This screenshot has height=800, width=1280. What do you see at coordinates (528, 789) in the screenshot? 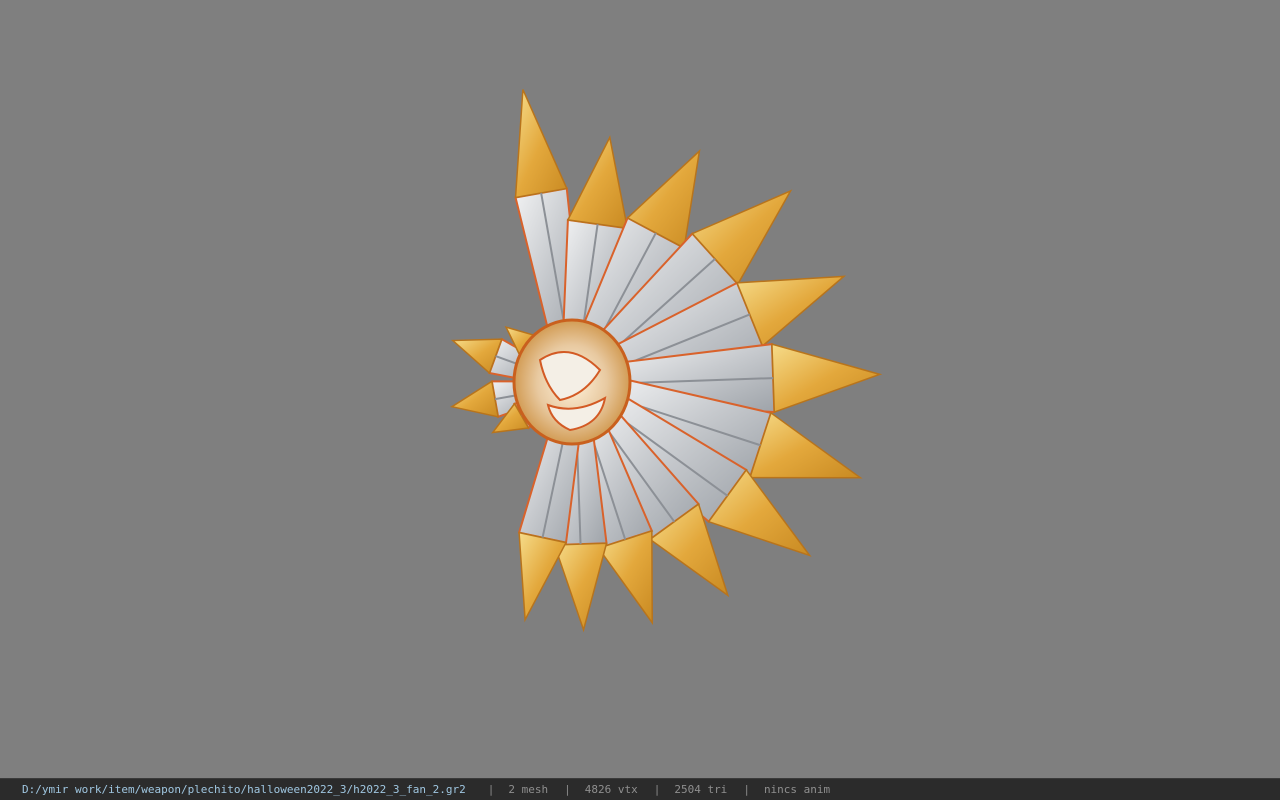
I see `mesh-count: 2 mesh` at bounding box center [528, 789].